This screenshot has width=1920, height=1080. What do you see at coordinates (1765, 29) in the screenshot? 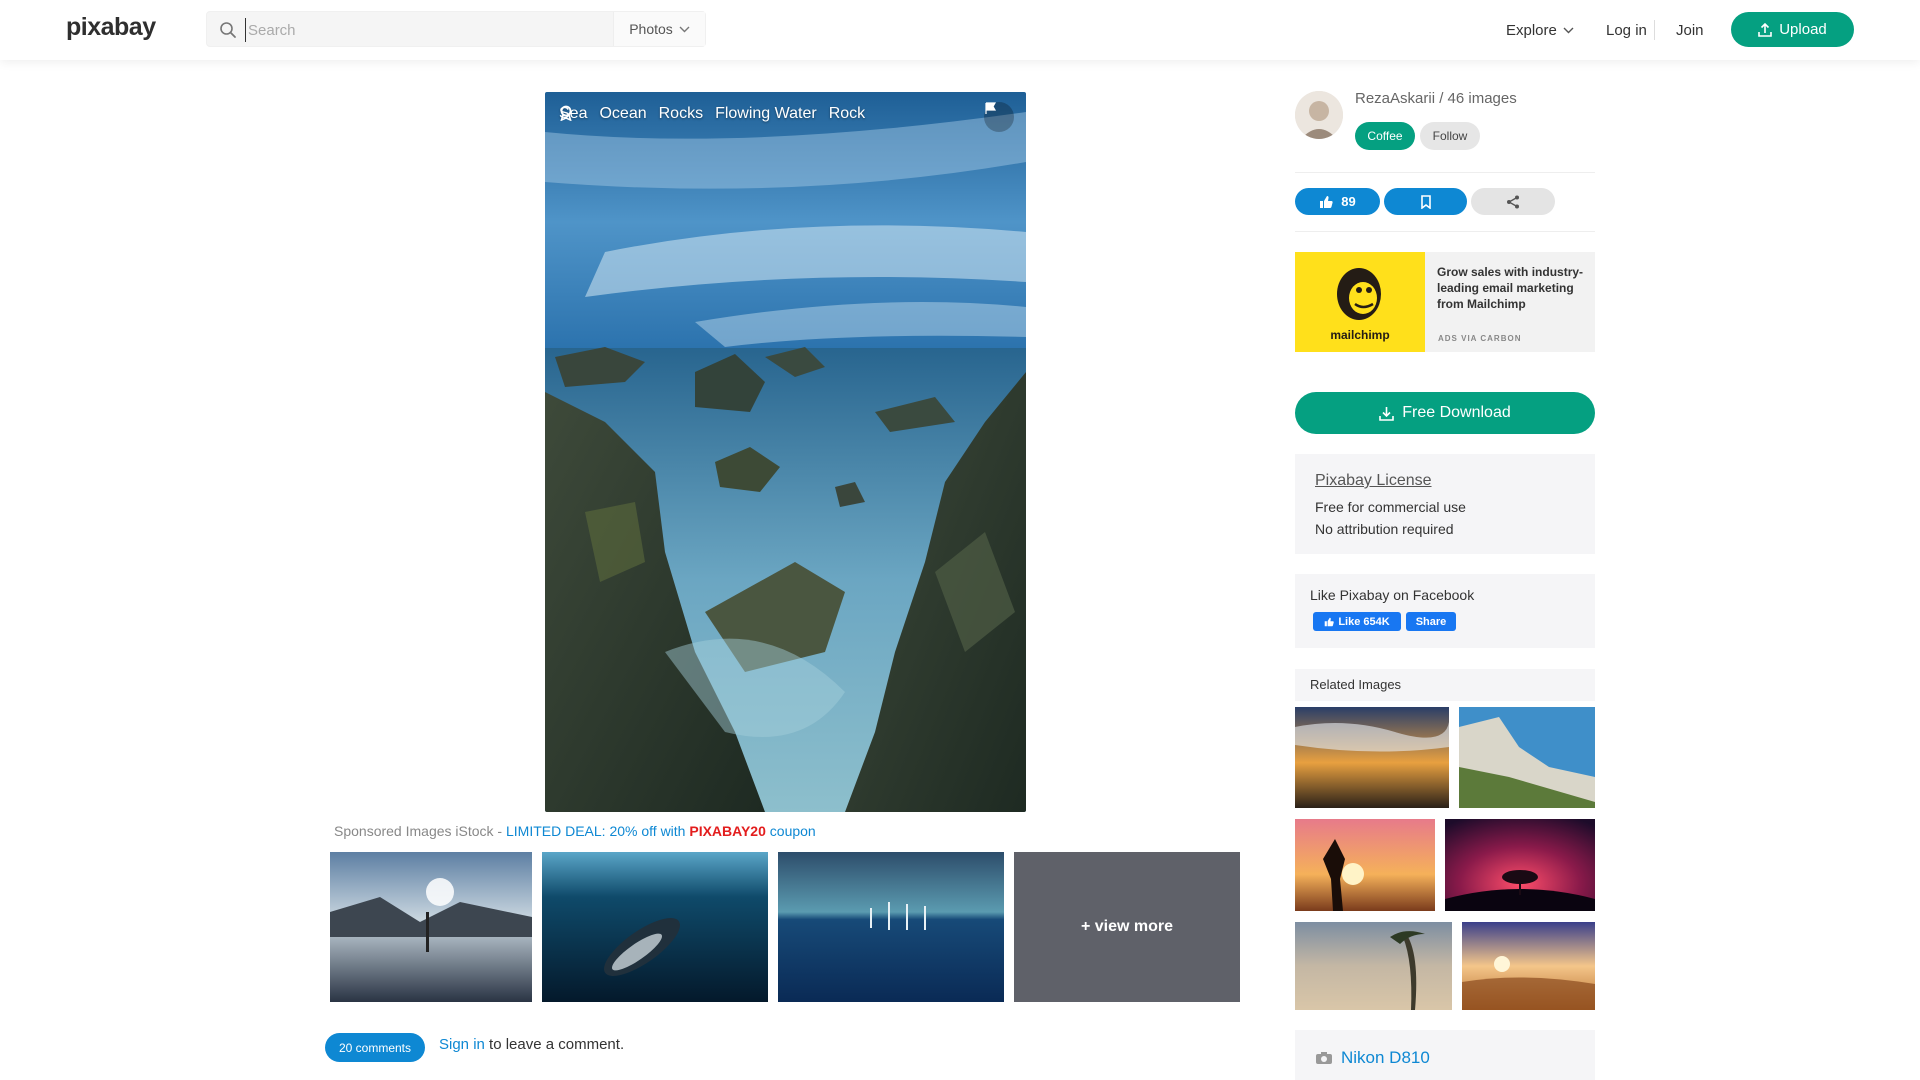
I see `upload-icon` at bounding box center [1765, 29].